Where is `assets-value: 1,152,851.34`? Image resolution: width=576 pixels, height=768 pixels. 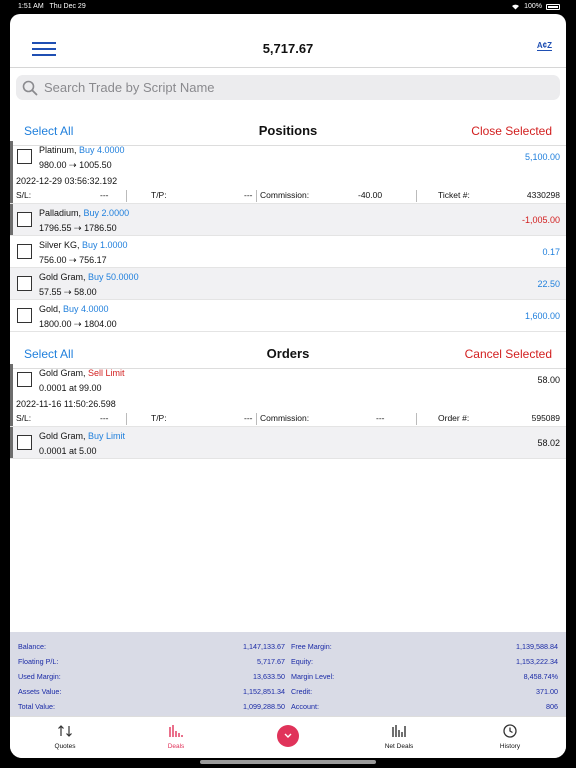 assets-value: 1,152,851.34 is located at coordinates (264, 691).